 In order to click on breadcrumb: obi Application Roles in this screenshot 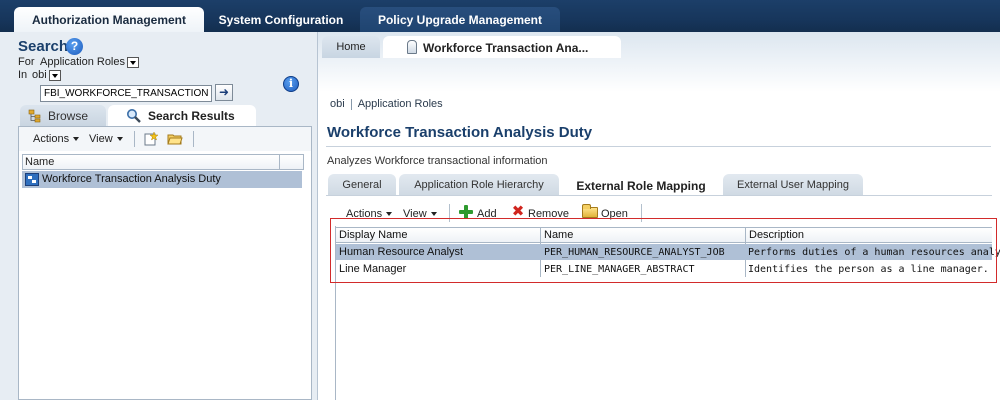, I will do `click(386, 104)`.